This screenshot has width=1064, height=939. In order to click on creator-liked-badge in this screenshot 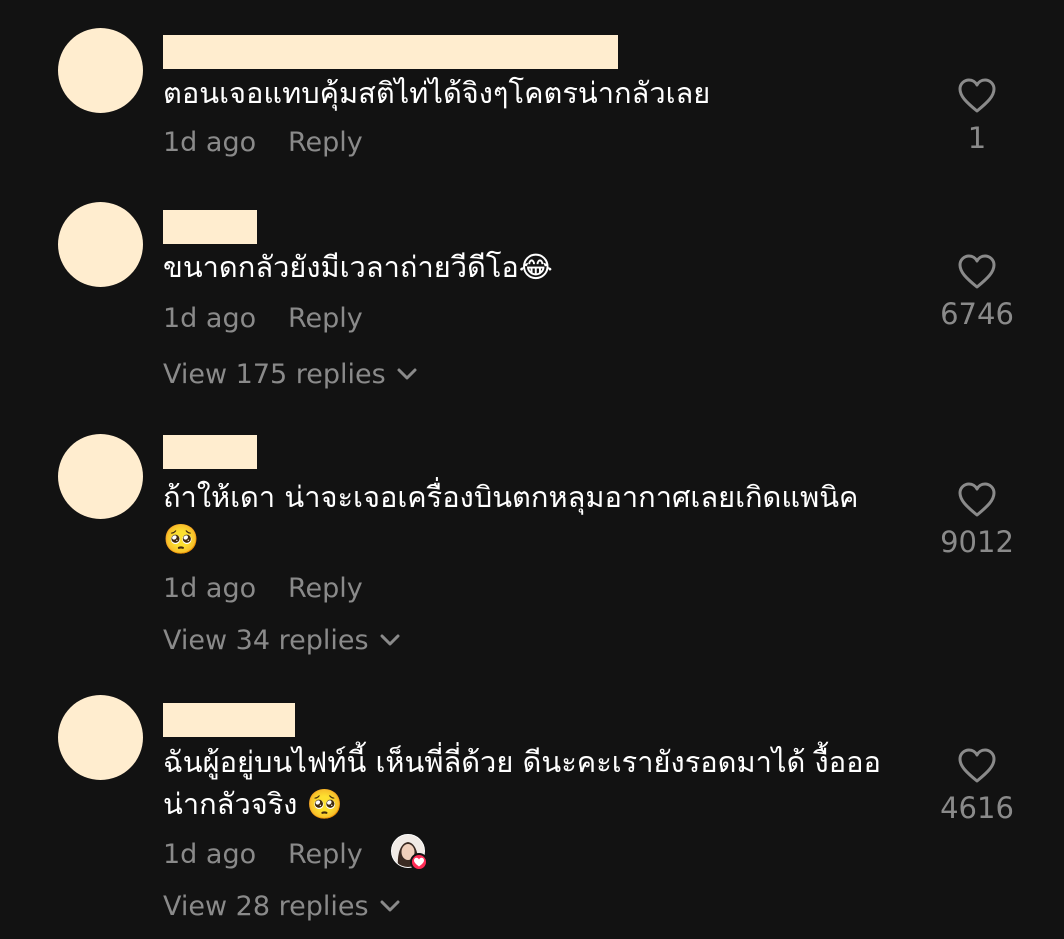, I will do `click(410, 853)`.